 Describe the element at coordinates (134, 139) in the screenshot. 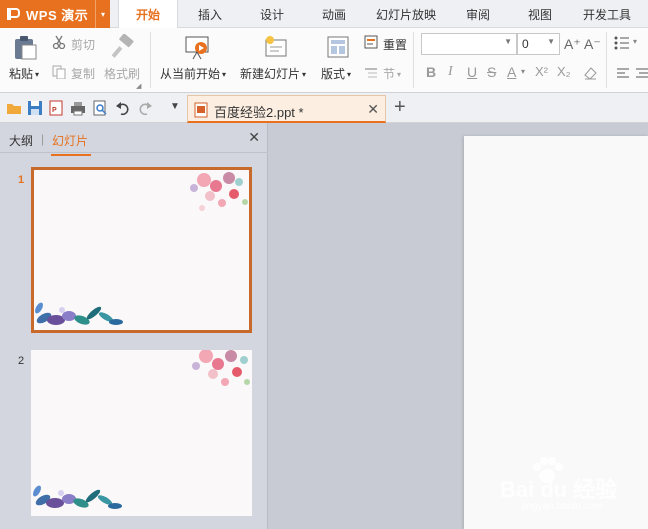

I see `slides-panel-header: 大纲 | 幻灯片 ✕` at that location.